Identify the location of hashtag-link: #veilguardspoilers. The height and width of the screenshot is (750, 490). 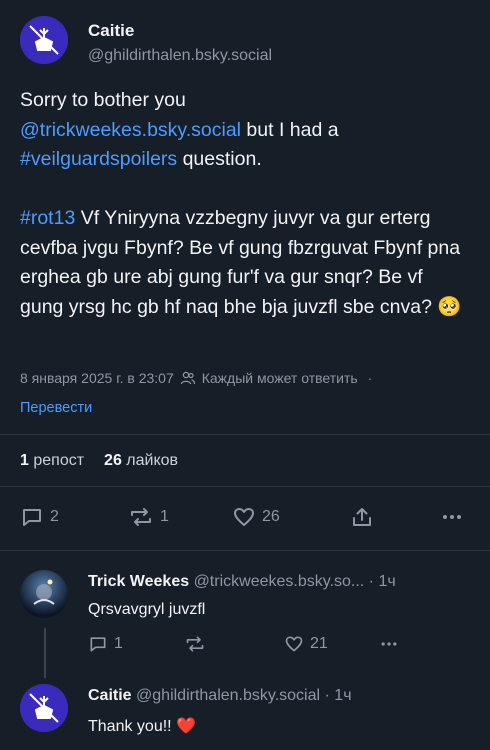
(98, 159).